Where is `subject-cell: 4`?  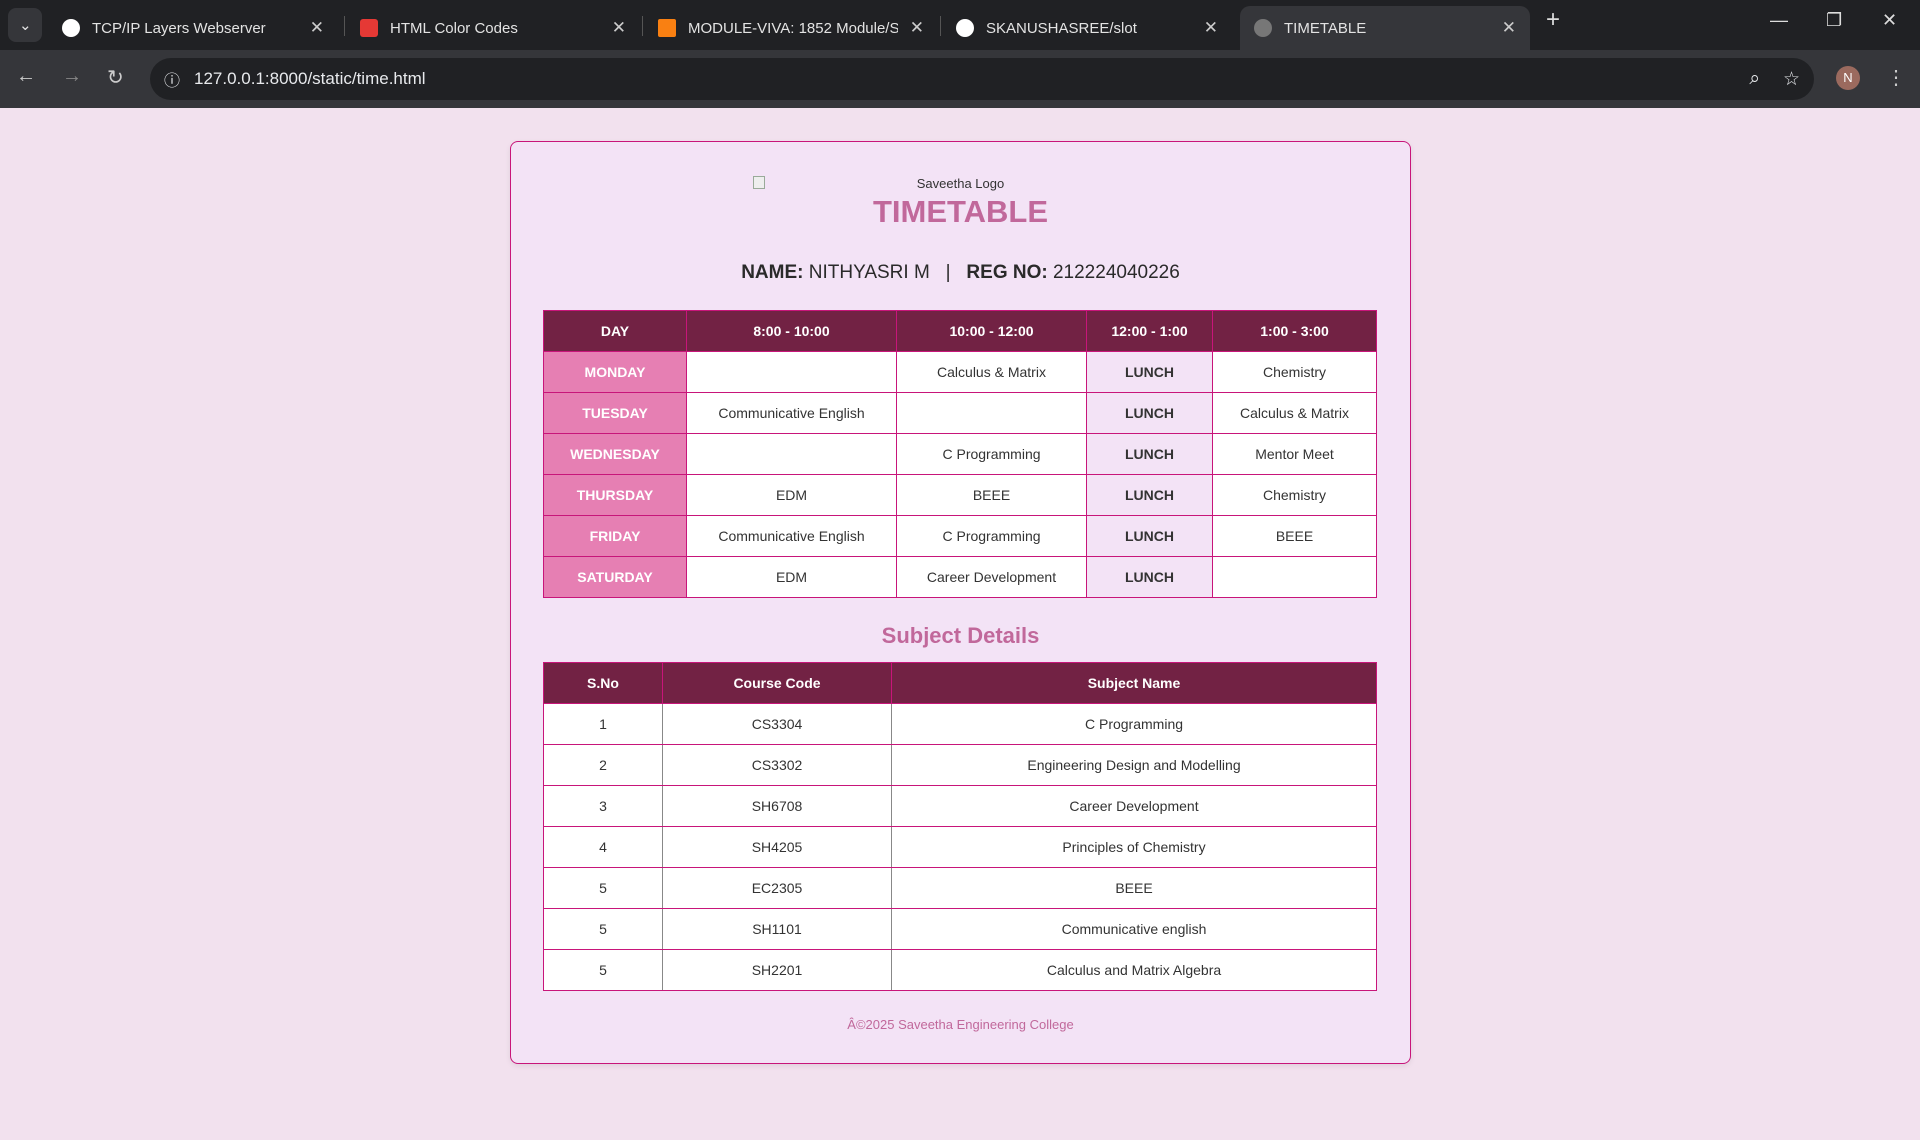
subject-cell: 4 is located at coordinates (603, 847).